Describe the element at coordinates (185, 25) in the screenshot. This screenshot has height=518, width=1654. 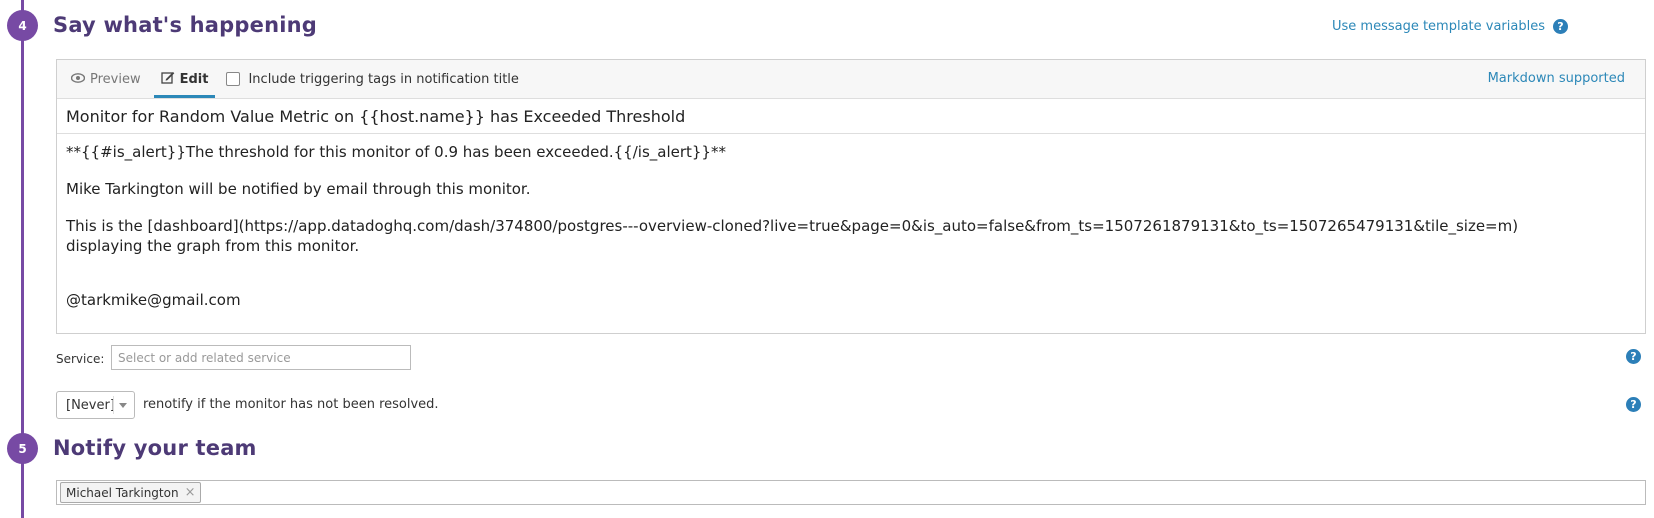
I see `section-title-say: Say what's happening` at that location.